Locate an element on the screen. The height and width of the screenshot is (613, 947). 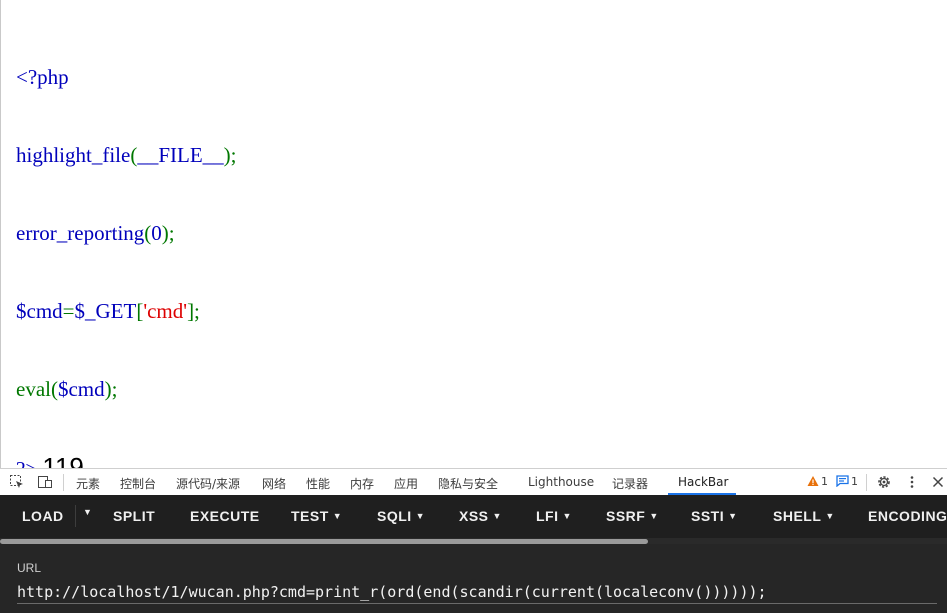
get-superglobal: $_GET is located at coordinates (105, 311).